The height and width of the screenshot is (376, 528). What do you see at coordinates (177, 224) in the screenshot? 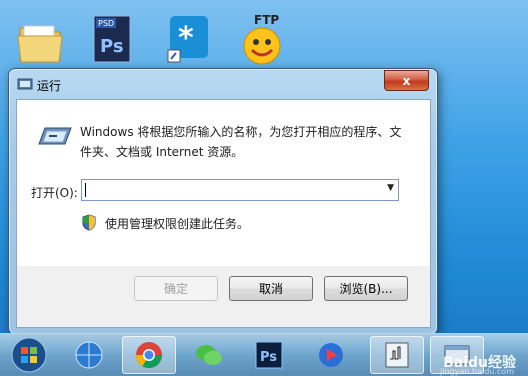
I see `admin-privilege-note: 使用管理权限创建此任务。` at bounding box center [177, 224].